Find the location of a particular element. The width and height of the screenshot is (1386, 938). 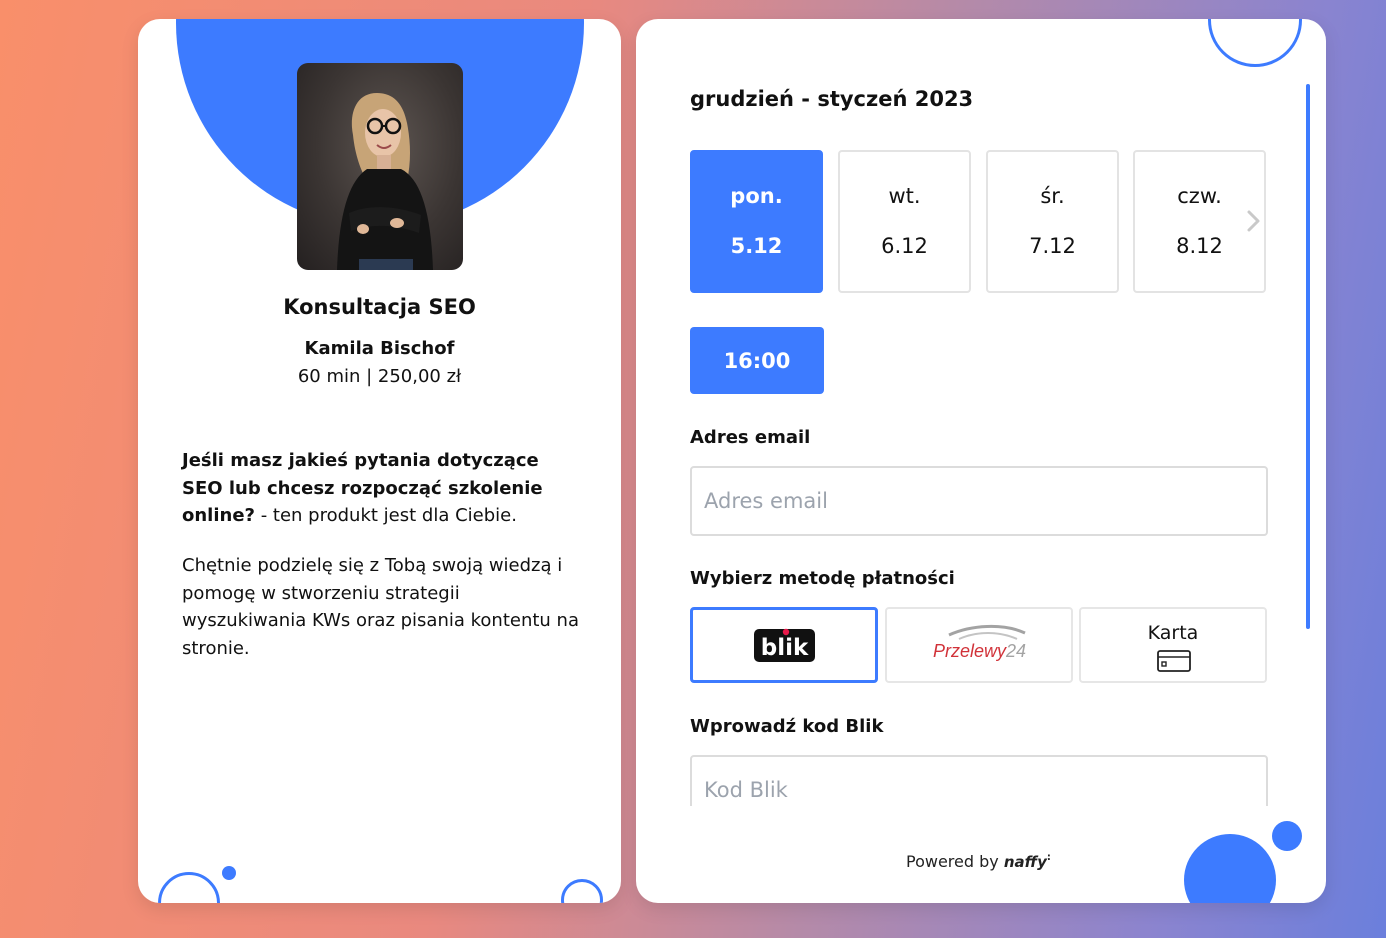

powered-by-text: Powered by is located at coordinates (952, 861).